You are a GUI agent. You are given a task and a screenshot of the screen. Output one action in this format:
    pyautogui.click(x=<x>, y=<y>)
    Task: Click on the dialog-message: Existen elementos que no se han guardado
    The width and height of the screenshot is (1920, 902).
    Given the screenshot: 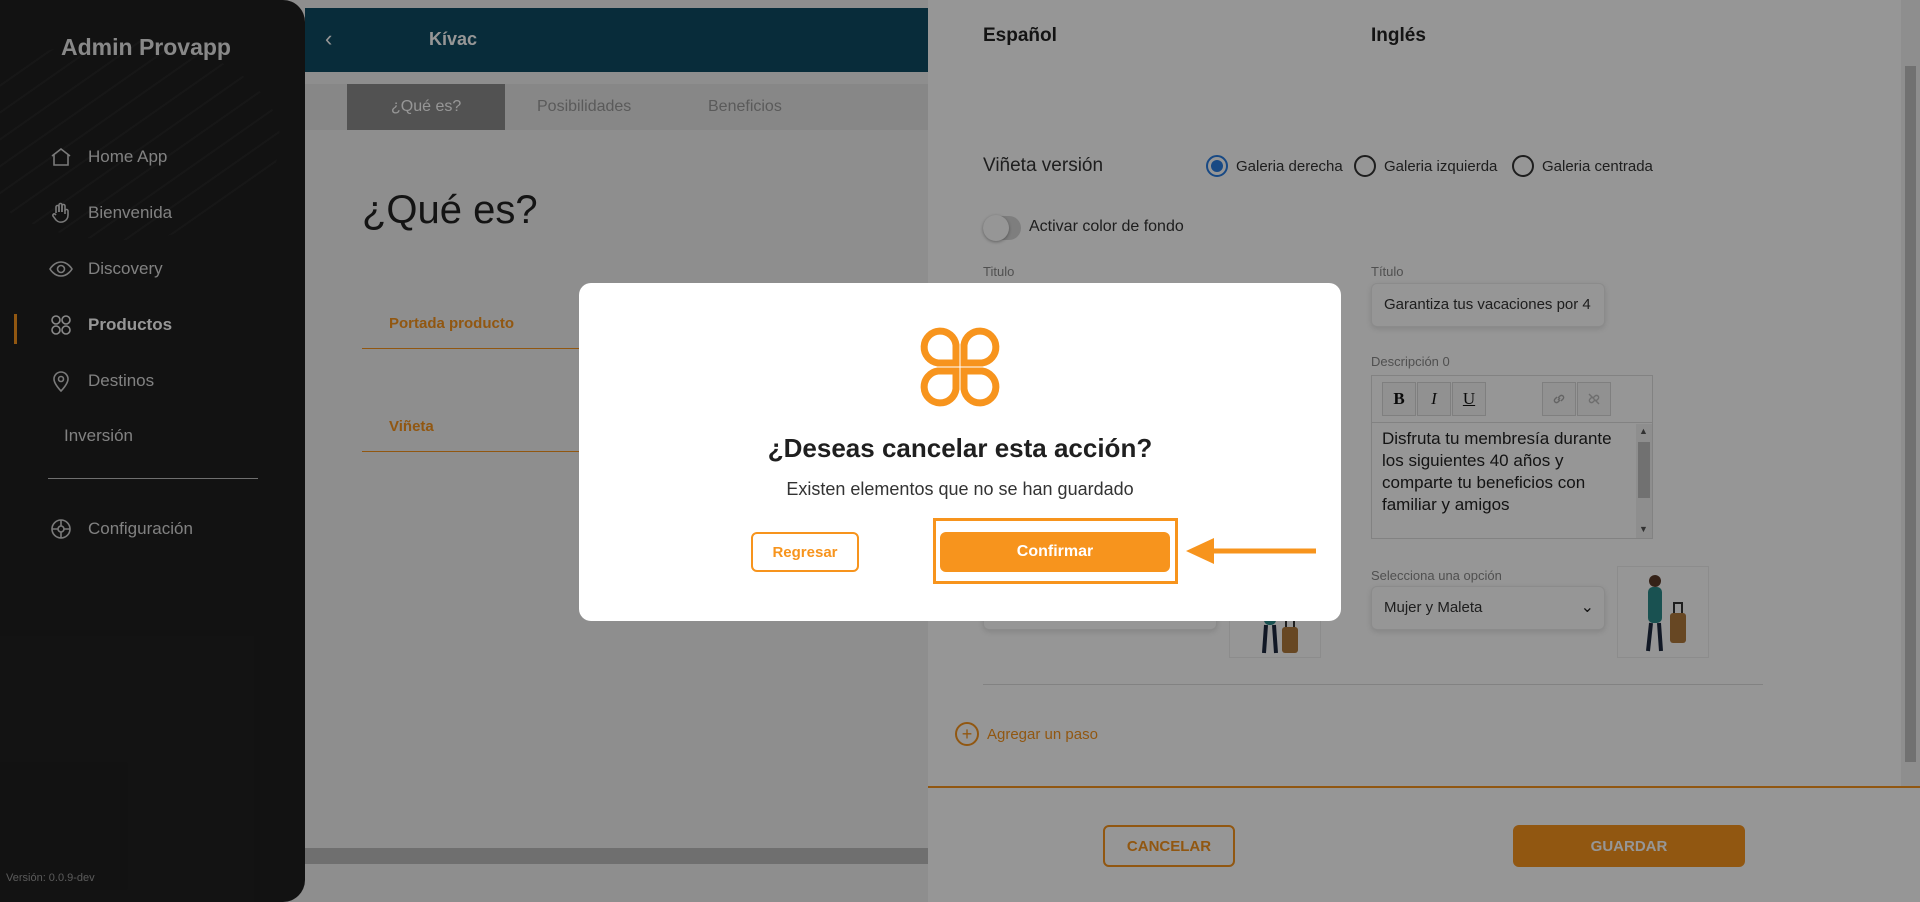 What is the action you would take?
    pyautogui.click(x=960, y=489)
    